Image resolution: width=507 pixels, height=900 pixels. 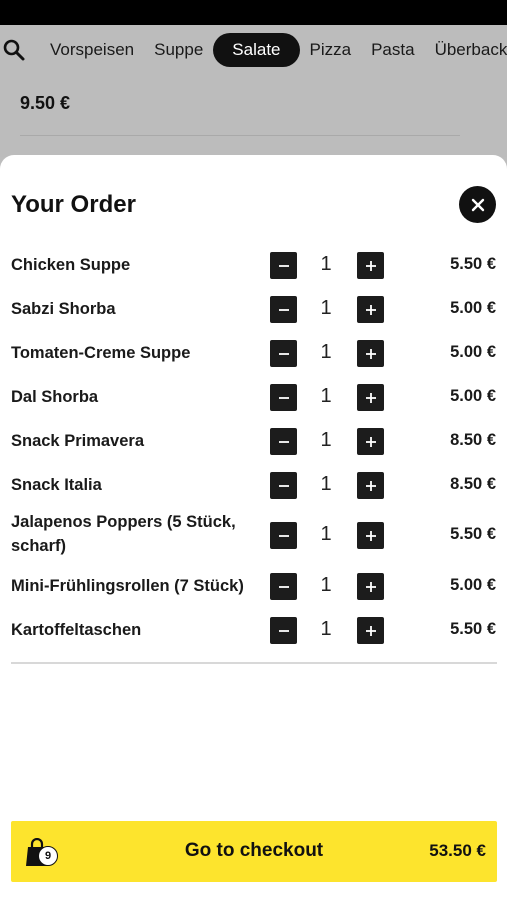 I want to click on item-name: Mini-Frühlingsrollen (7 Stück), so click(x=127, y=586).